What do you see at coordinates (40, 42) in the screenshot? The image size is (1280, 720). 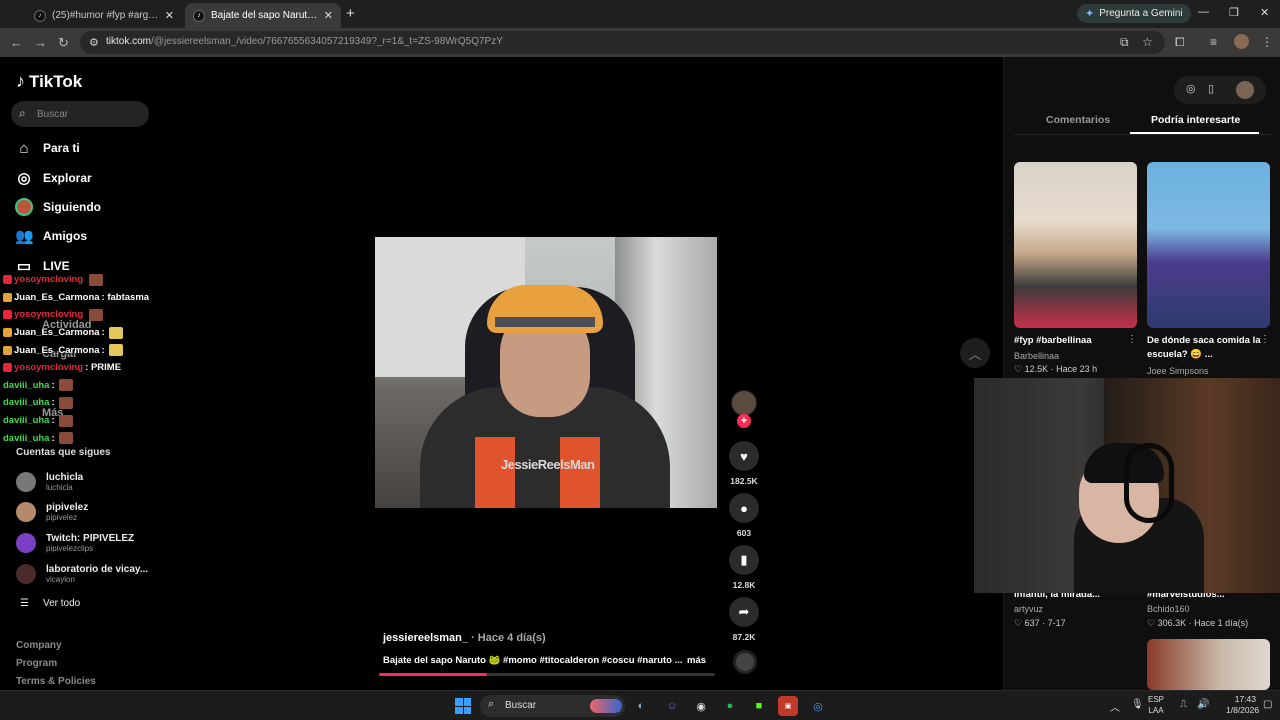 I see `forward-icon: →` at bounding box center [40, 42].